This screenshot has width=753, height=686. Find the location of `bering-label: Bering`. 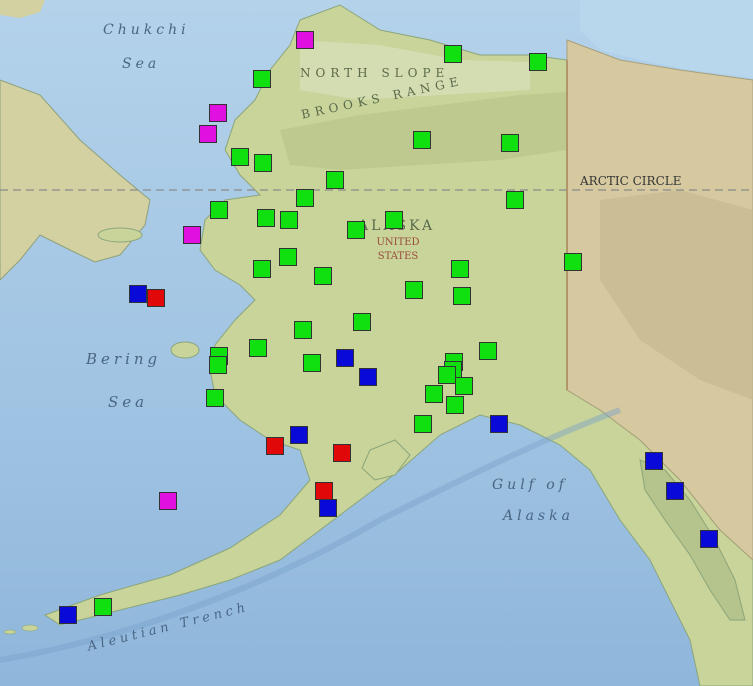

bering-label: Bering is located at coordinates (124, 359).